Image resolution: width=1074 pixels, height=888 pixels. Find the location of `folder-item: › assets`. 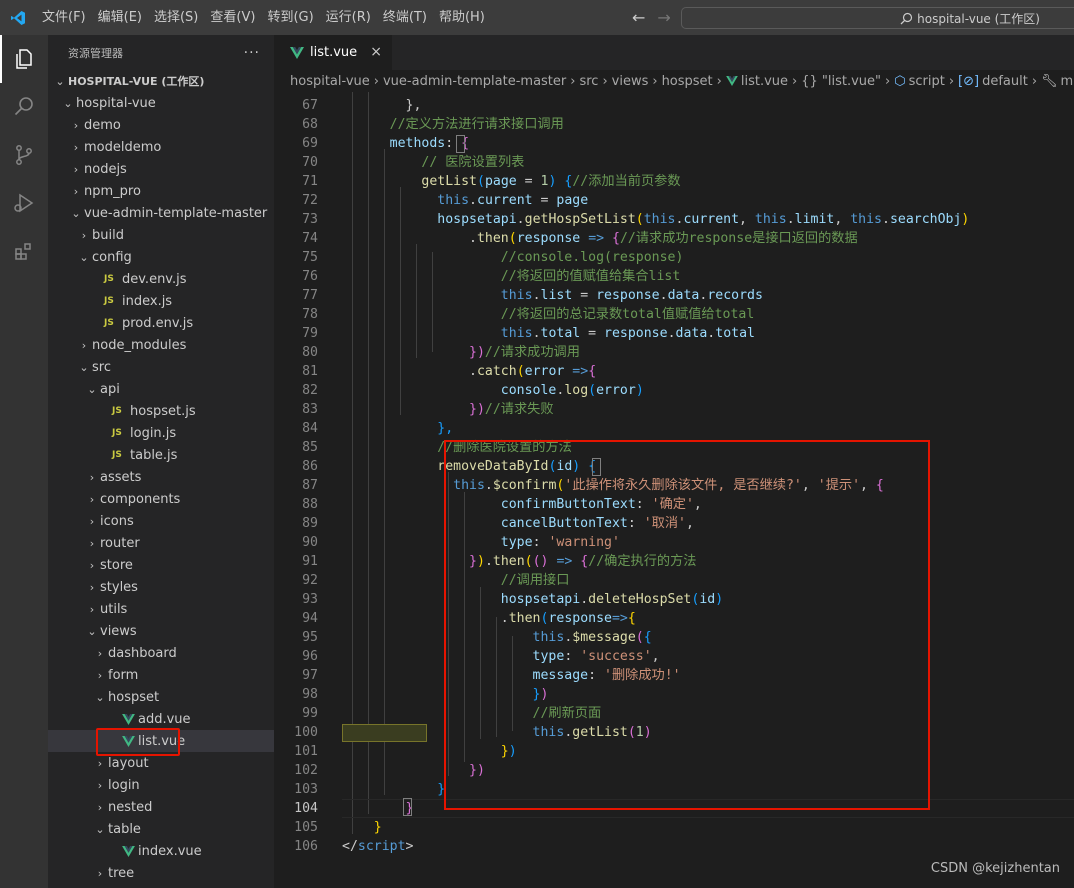

folder-item: › assets is located at coordinates (161, 477).